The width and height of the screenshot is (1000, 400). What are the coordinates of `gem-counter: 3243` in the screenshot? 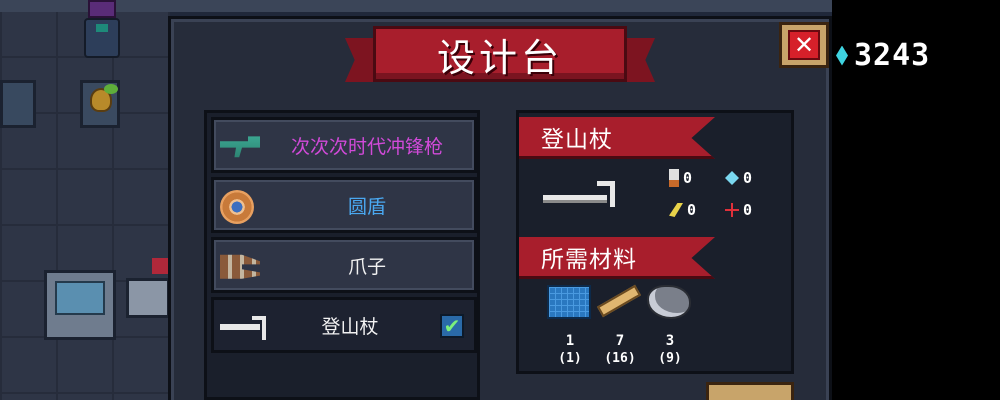 It's located at (883, 55).